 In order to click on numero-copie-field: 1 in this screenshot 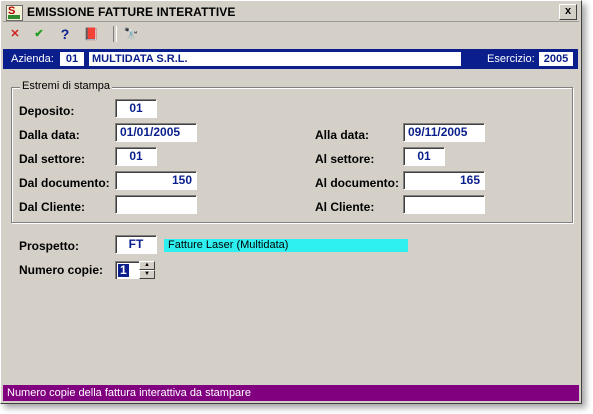, I will do `click(127, 270)`.